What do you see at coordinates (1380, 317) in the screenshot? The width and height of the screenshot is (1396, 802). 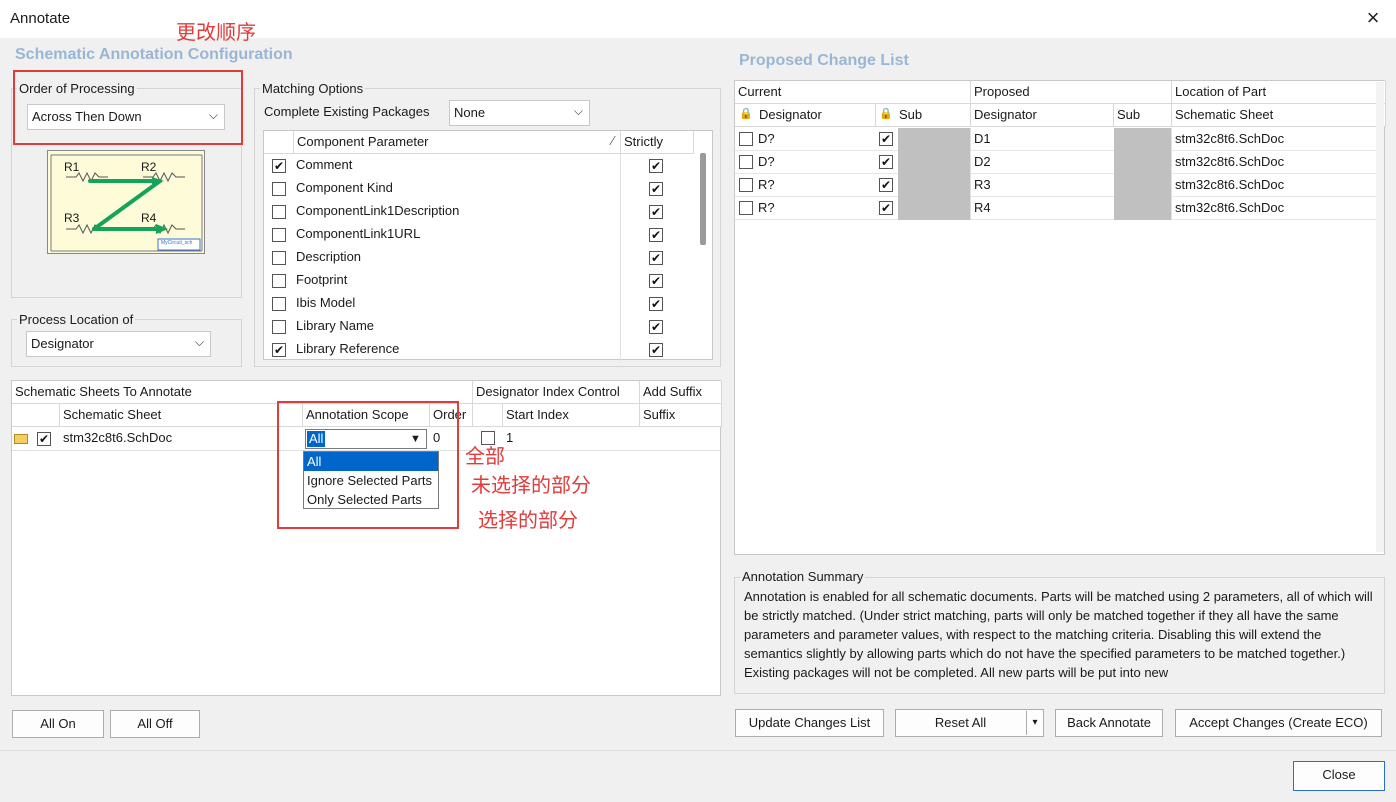 I see `change-list-scrollbar` at bounding box center [1380, 317].